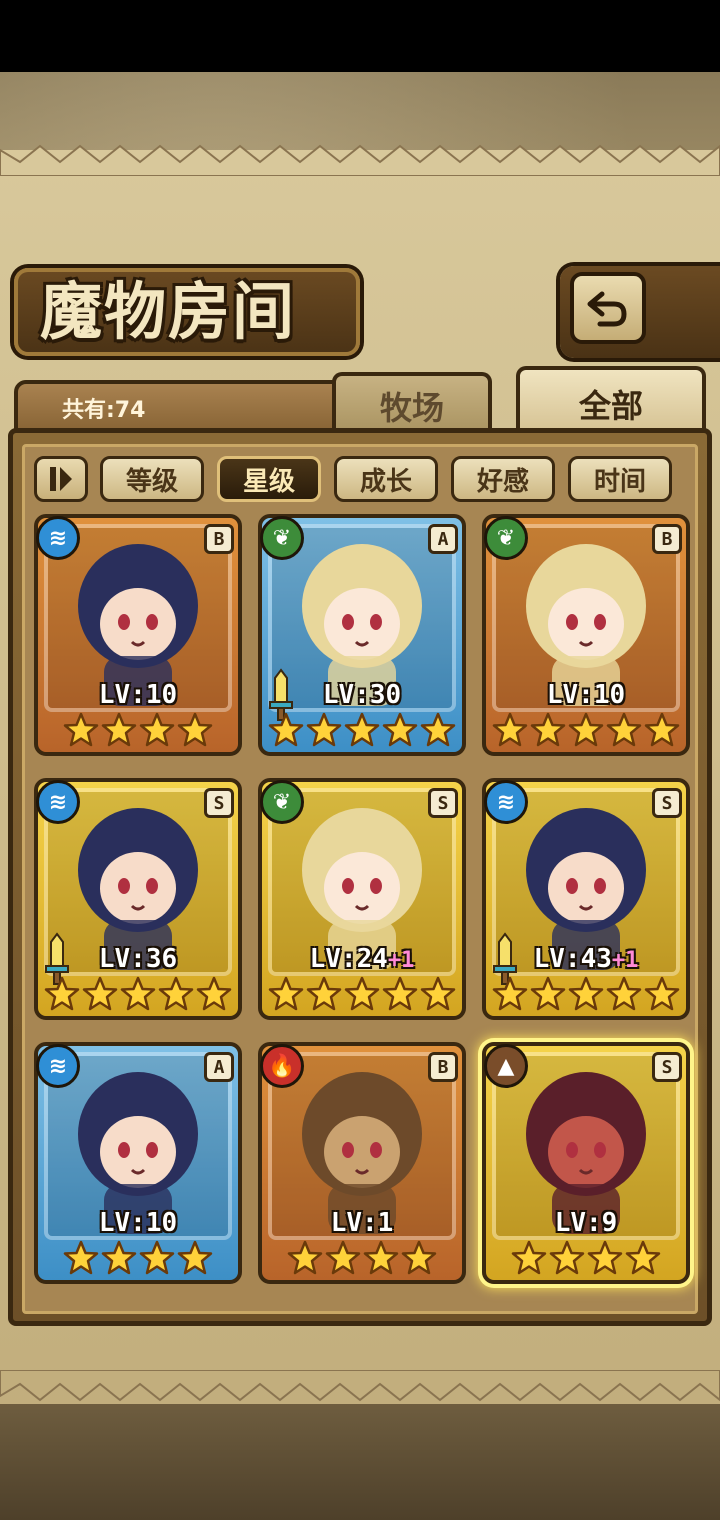 This screenshot has height=1520, width=720. What do you see at coordinates (503, 479) in the screenshot?
I see `sort-affection-button: 好感` at bounding box center [503, 479].